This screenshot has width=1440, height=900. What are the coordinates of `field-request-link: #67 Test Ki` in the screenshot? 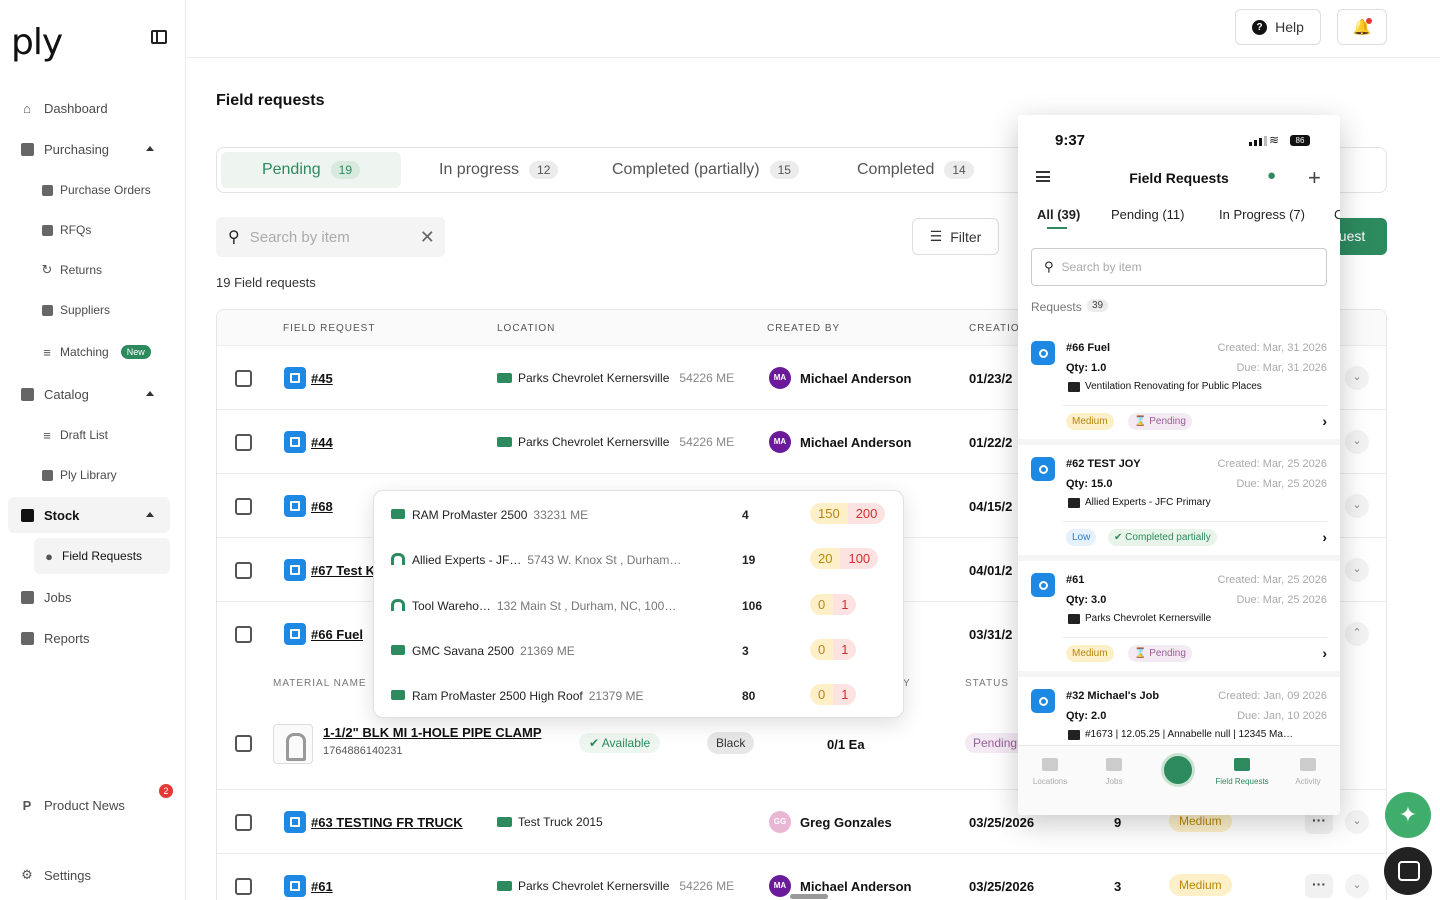 It's located at (345, 570).